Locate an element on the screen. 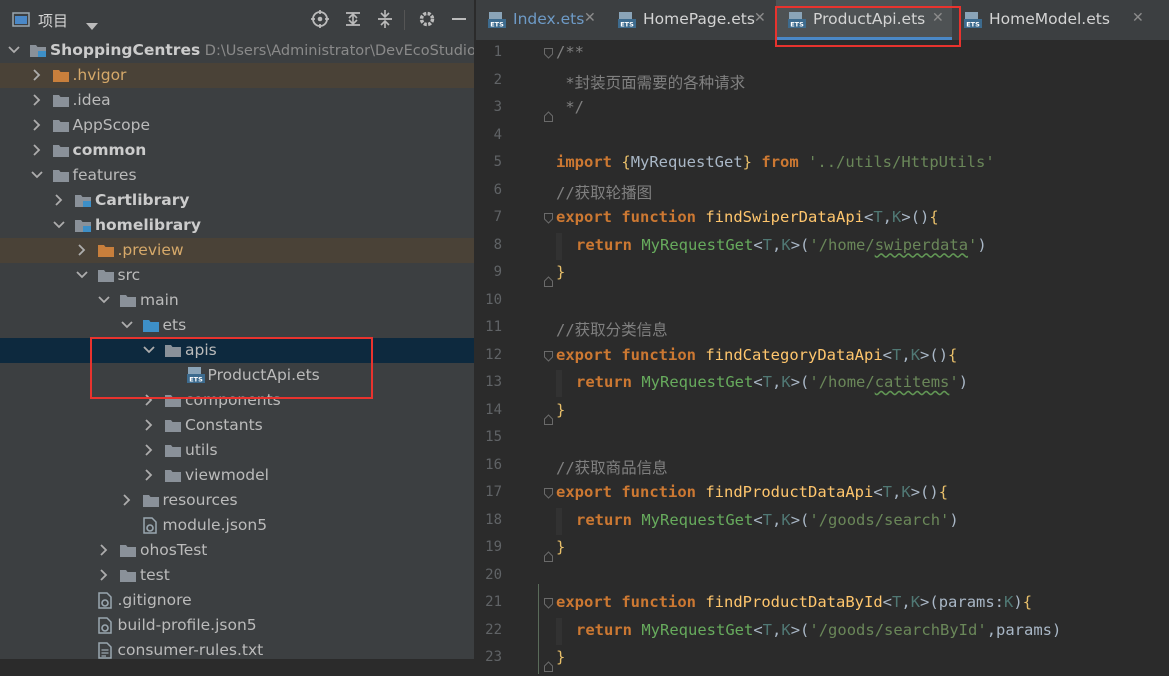 The height and width of the screenshot is (676, 1169). editor-tab: ETS HomeModel.ets ✕ is located at coordinates (1052, 20).